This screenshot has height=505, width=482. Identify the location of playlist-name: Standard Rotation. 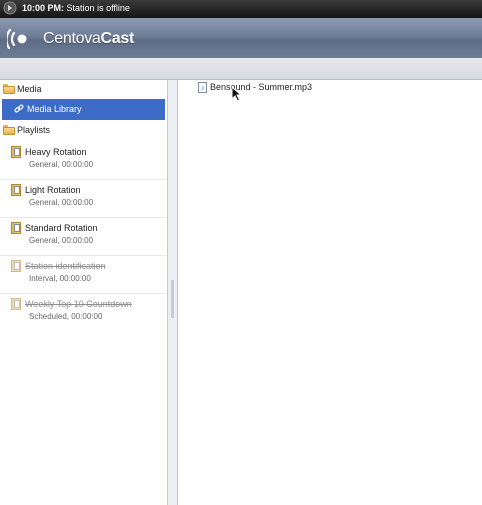
(61, 228).